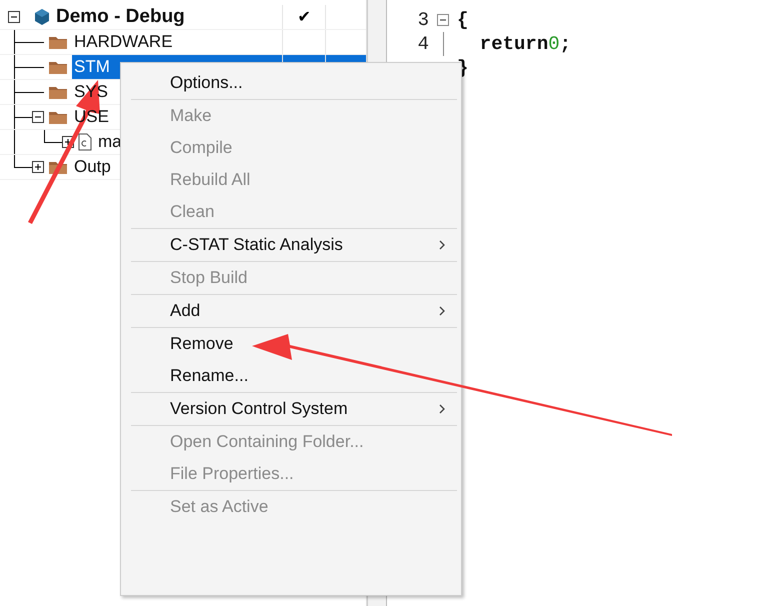 The image size is (780, 606). What do you see at coordinates (120, 17) in the screenshot?
I see `tree-item: Demo - Debug` at bounding box center [120, 17].